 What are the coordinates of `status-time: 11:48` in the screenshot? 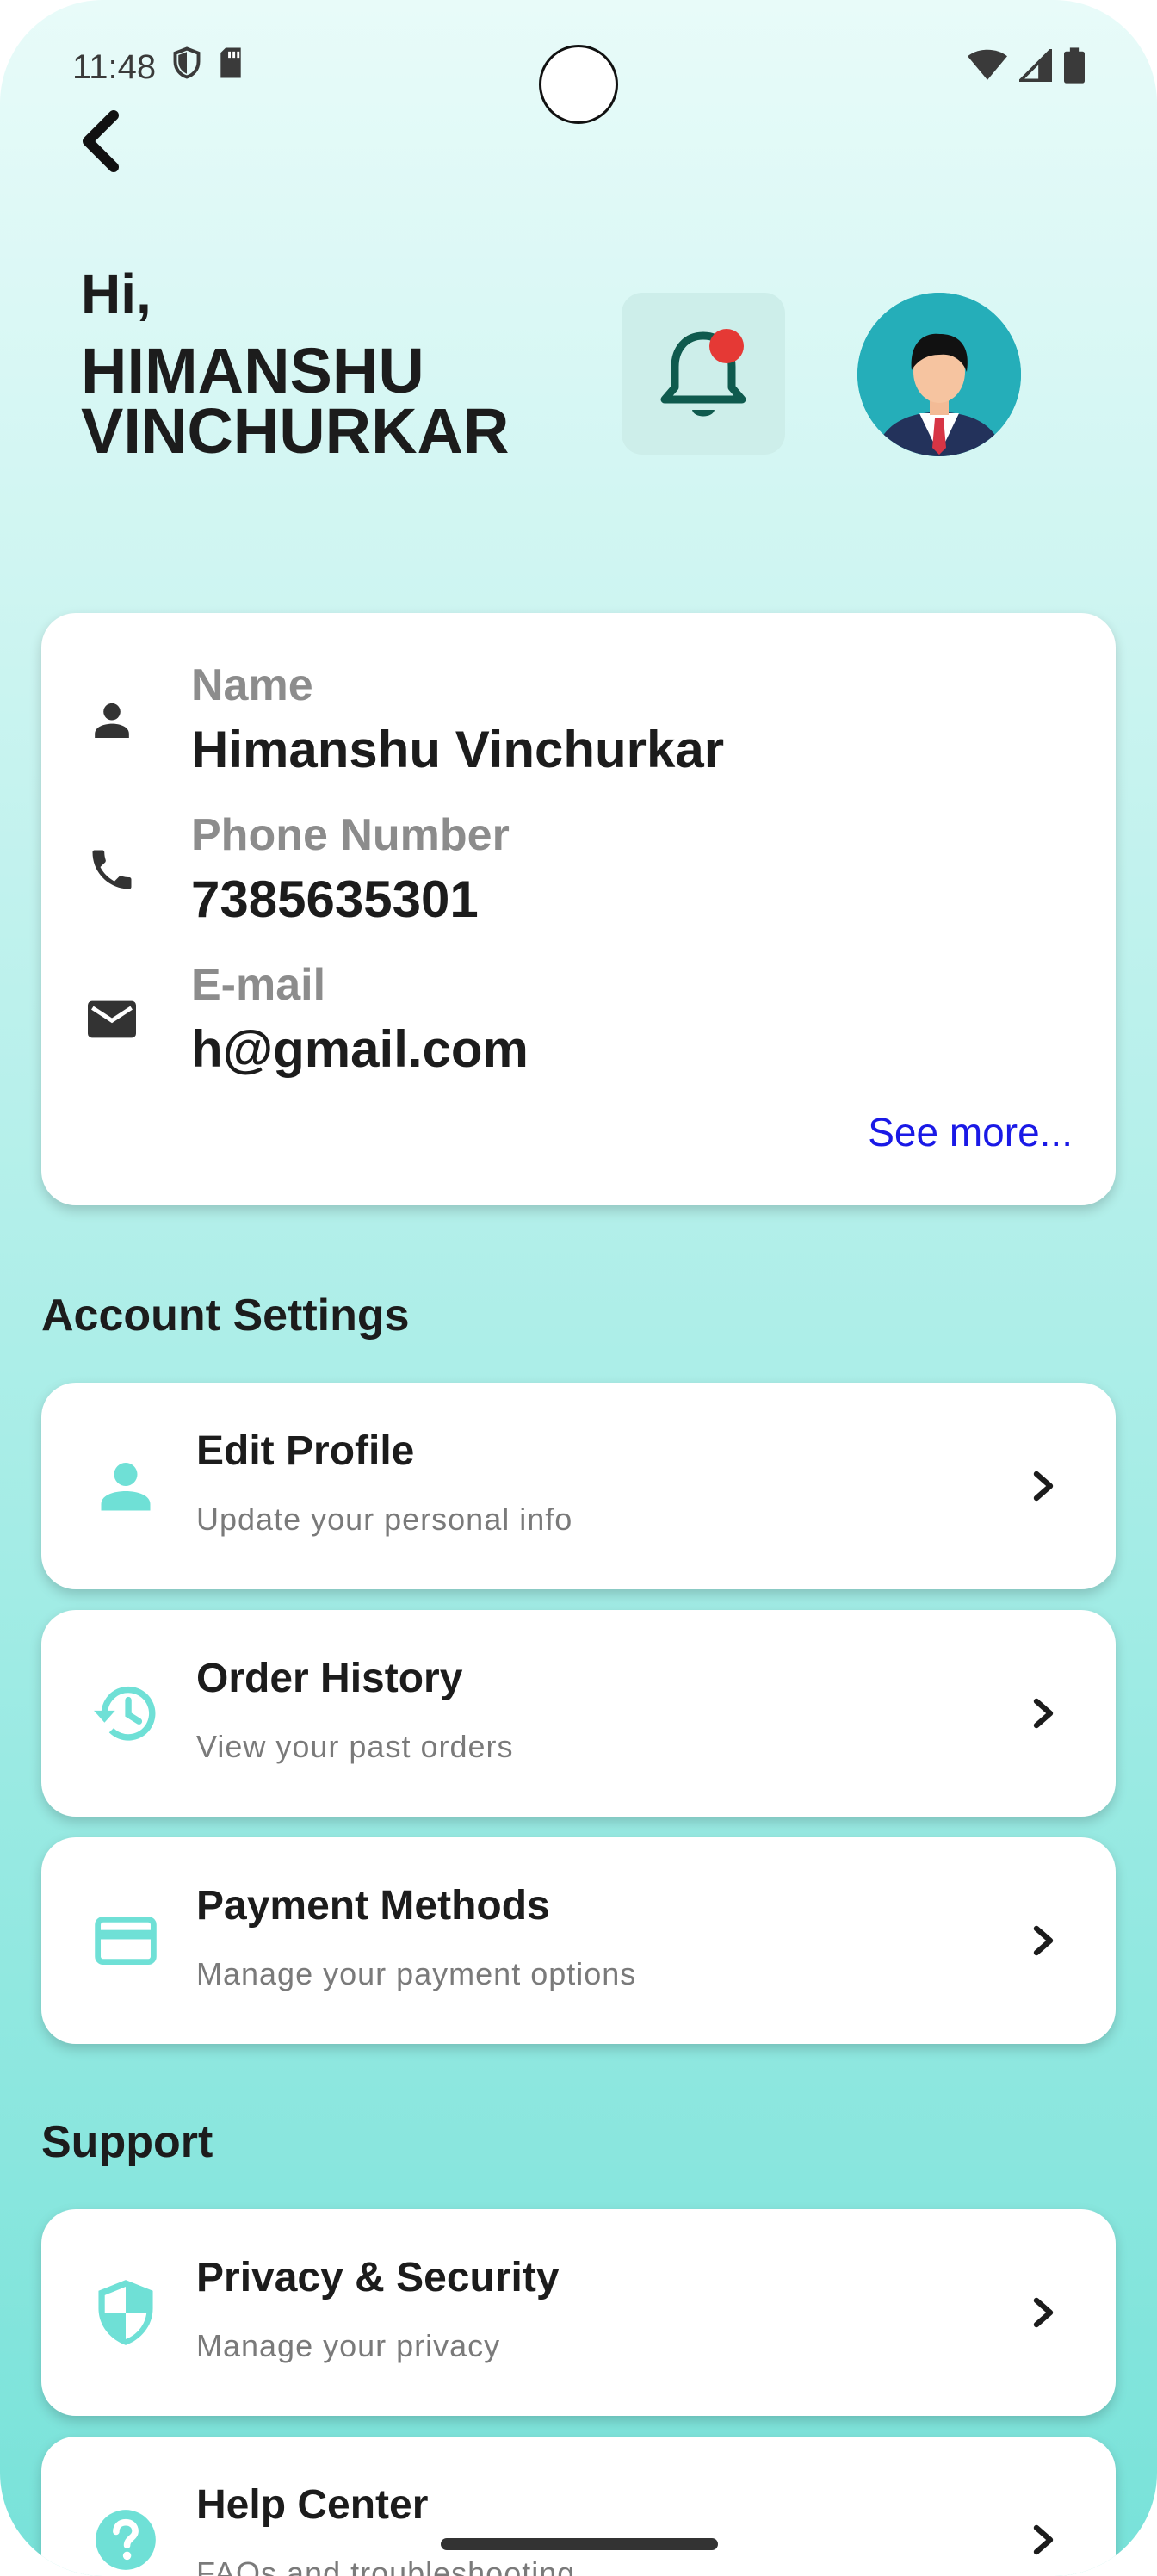 It's located at (114, 66).